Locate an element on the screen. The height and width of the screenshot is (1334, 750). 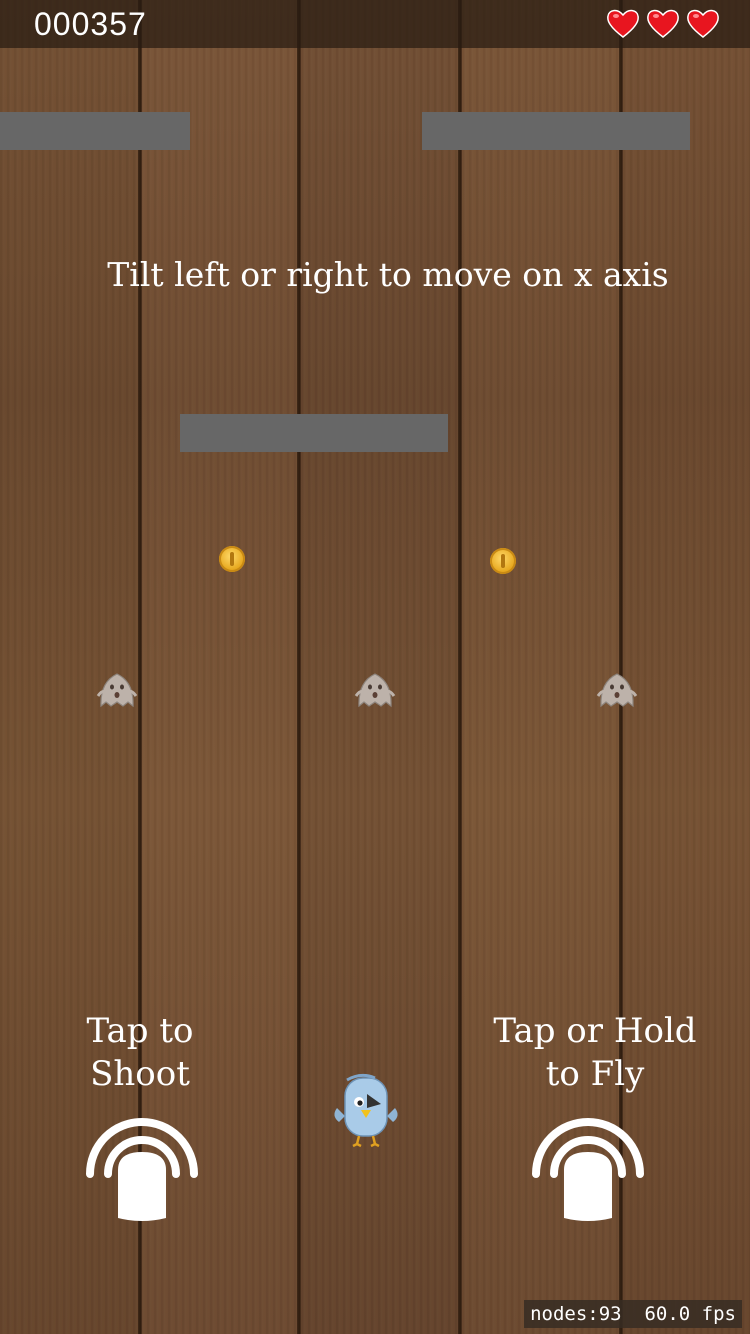
fly-label-line1: Tap or Hold is located at coordinates (595, 1031).